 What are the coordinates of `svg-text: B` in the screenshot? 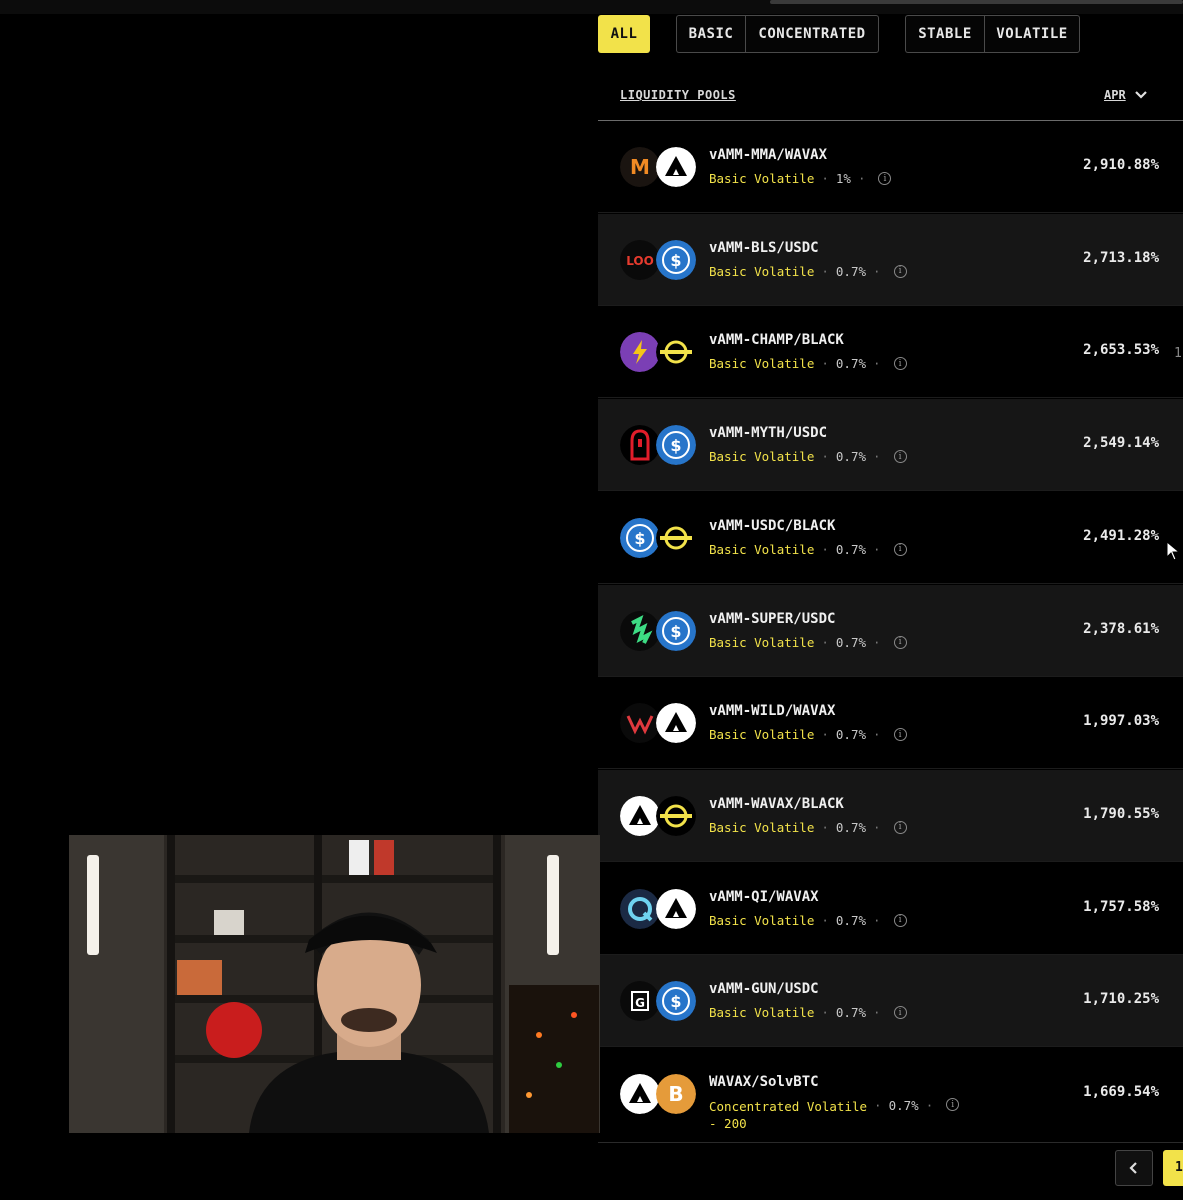 It's located at (675, 1094).